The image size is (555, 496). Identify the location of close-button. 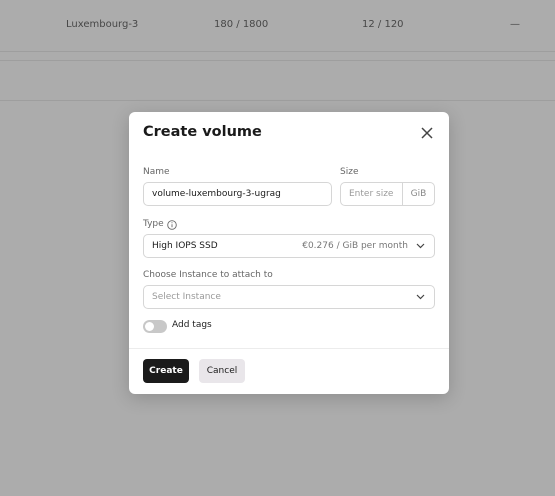
(427, 133).